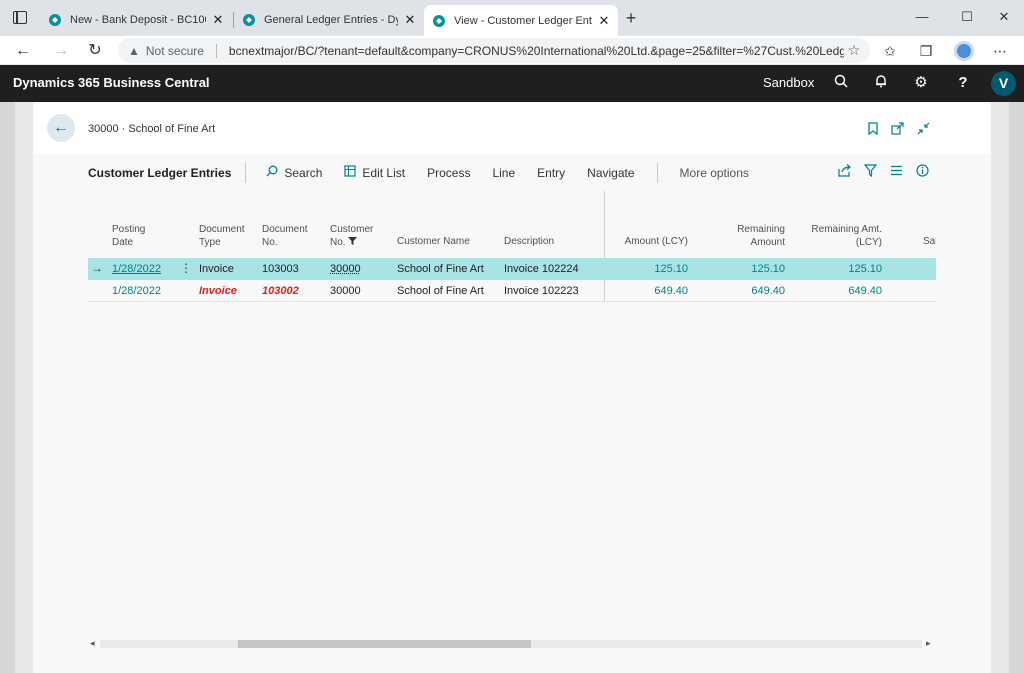  I want to click on cell-remaining-amount: 125.10, so click(751, 269).